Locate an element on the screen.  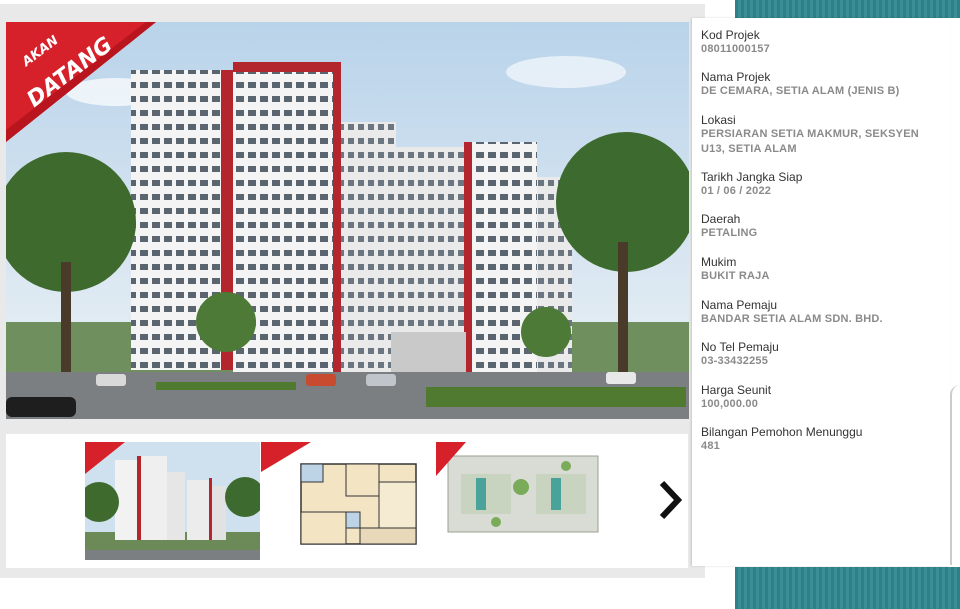
field-value: 100,000.00 is located at coordinates (730, 404).